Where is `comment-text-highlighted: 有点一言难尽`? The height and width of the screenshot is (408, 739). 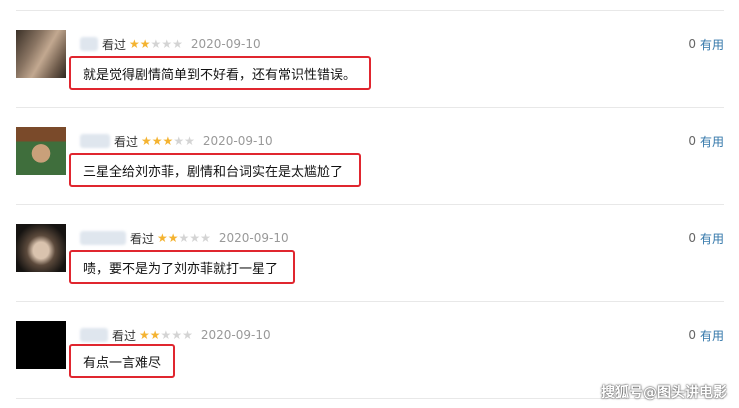 comment-text-highlighted: 有点一言难尽 is located at coordinates (122, 361).